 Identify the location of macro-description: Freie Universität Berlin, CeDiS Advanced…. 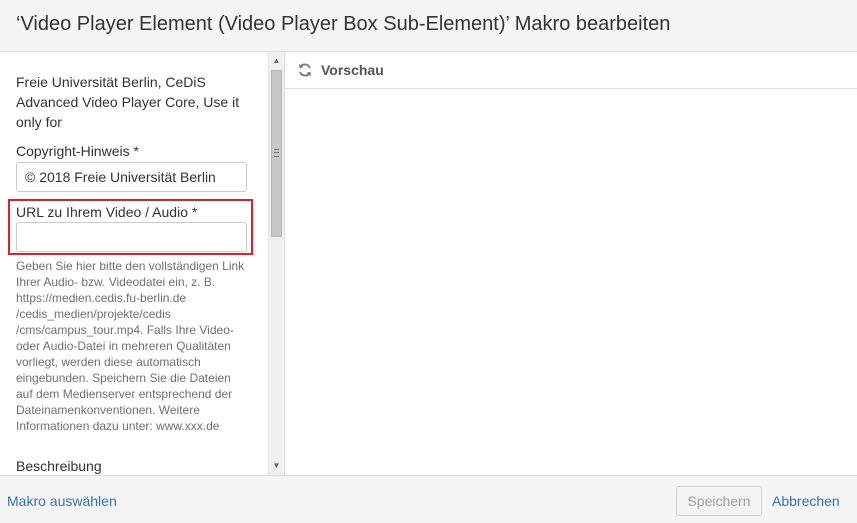
(128, 102).